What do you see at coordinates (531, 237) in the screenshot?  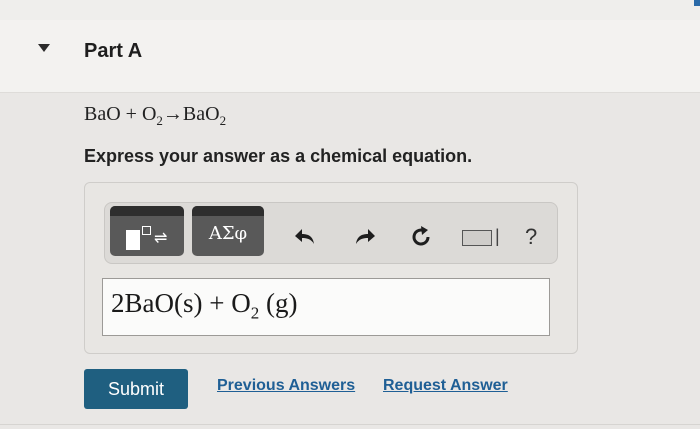 I see `help-icon: ?` at bounding box center [531, 237].